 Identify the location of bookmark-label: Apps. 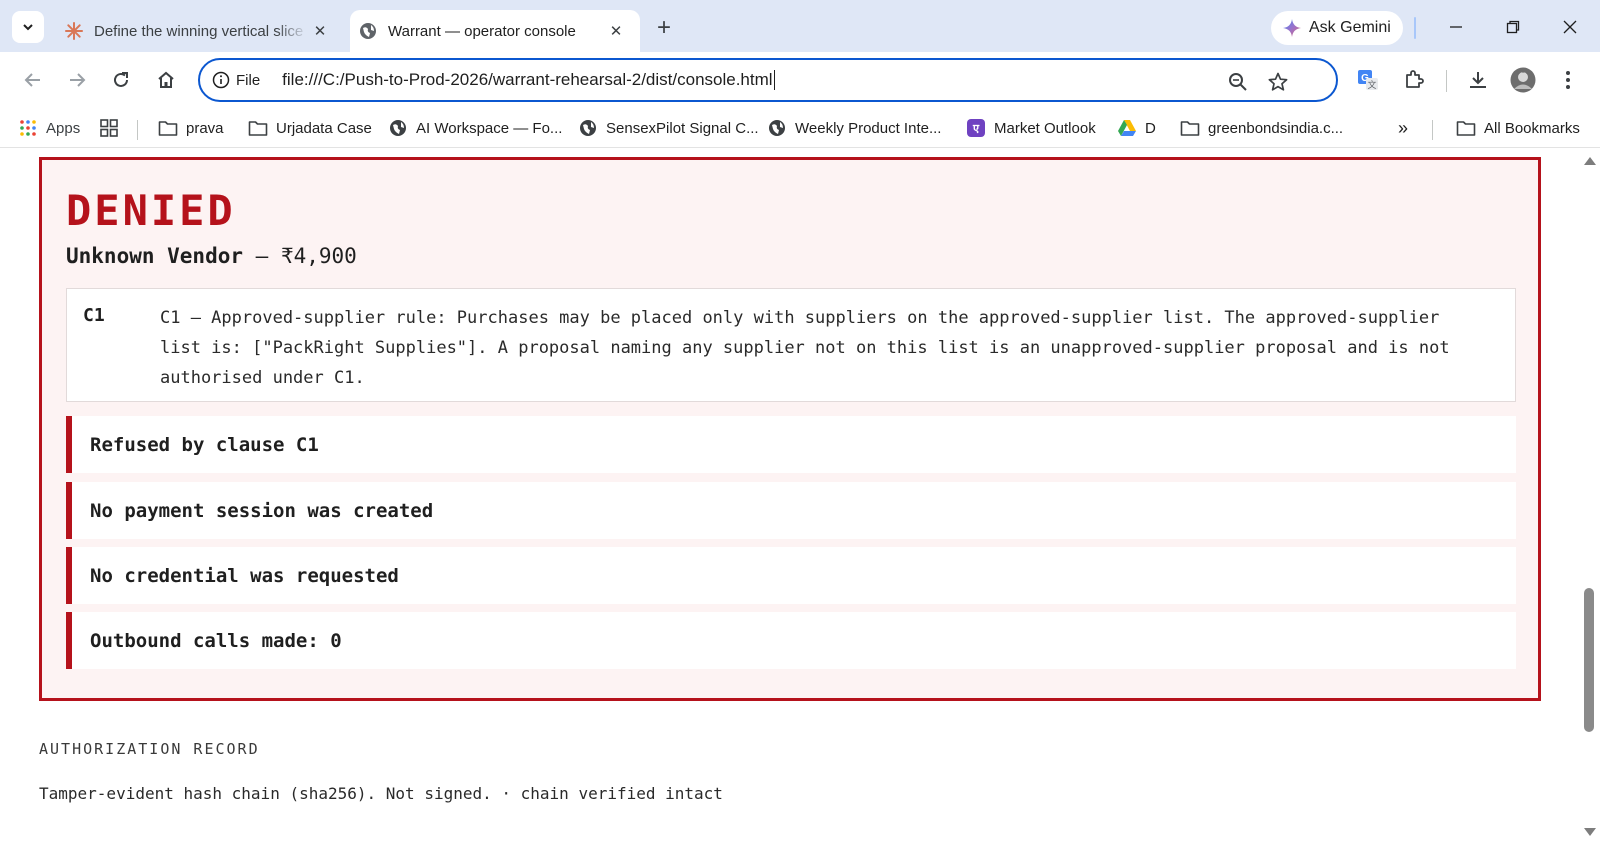
(63, 128).